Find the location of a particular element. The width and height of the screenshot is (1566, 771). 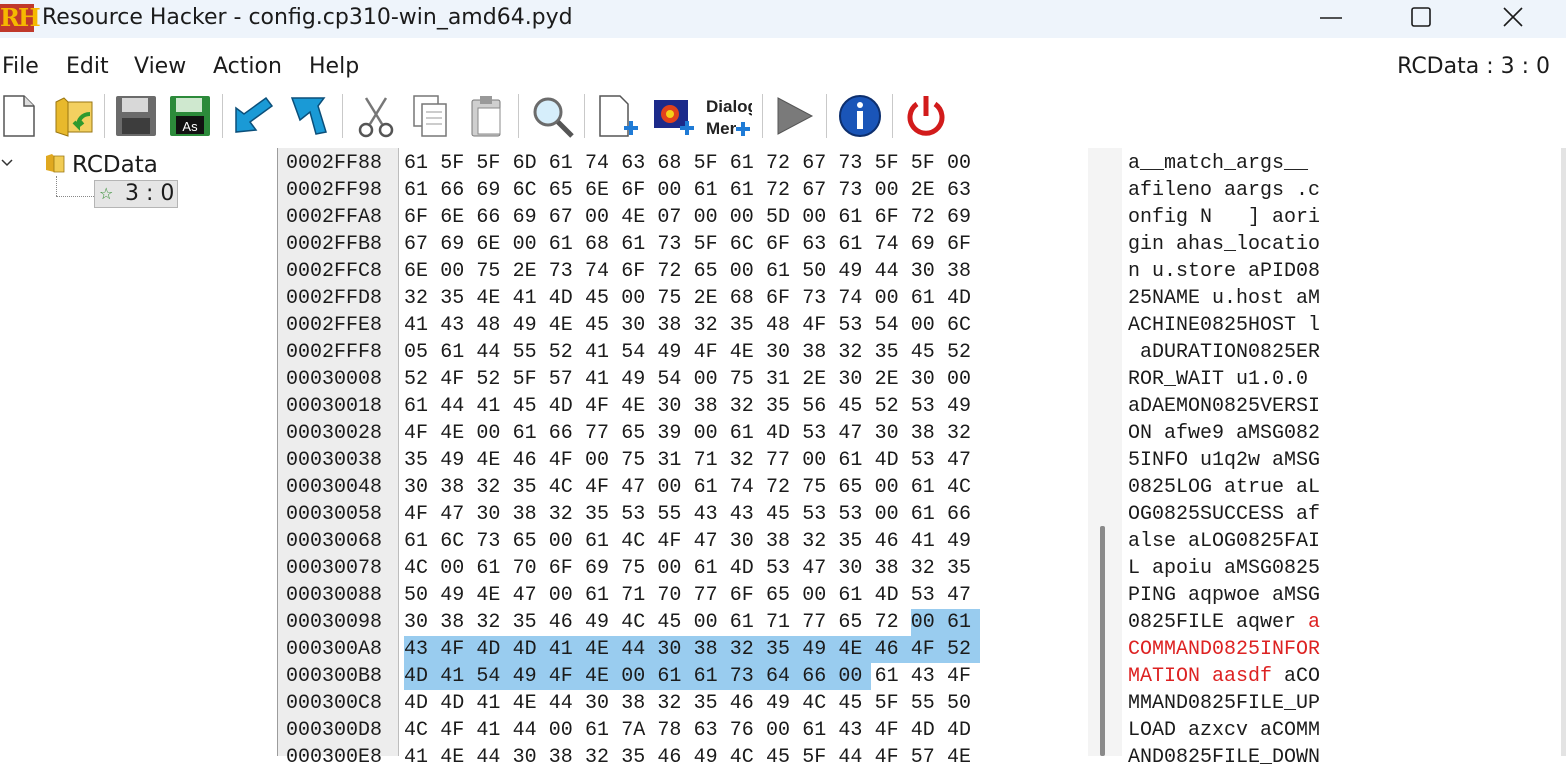

menu-help: Help is located at coordinates (334, 66).